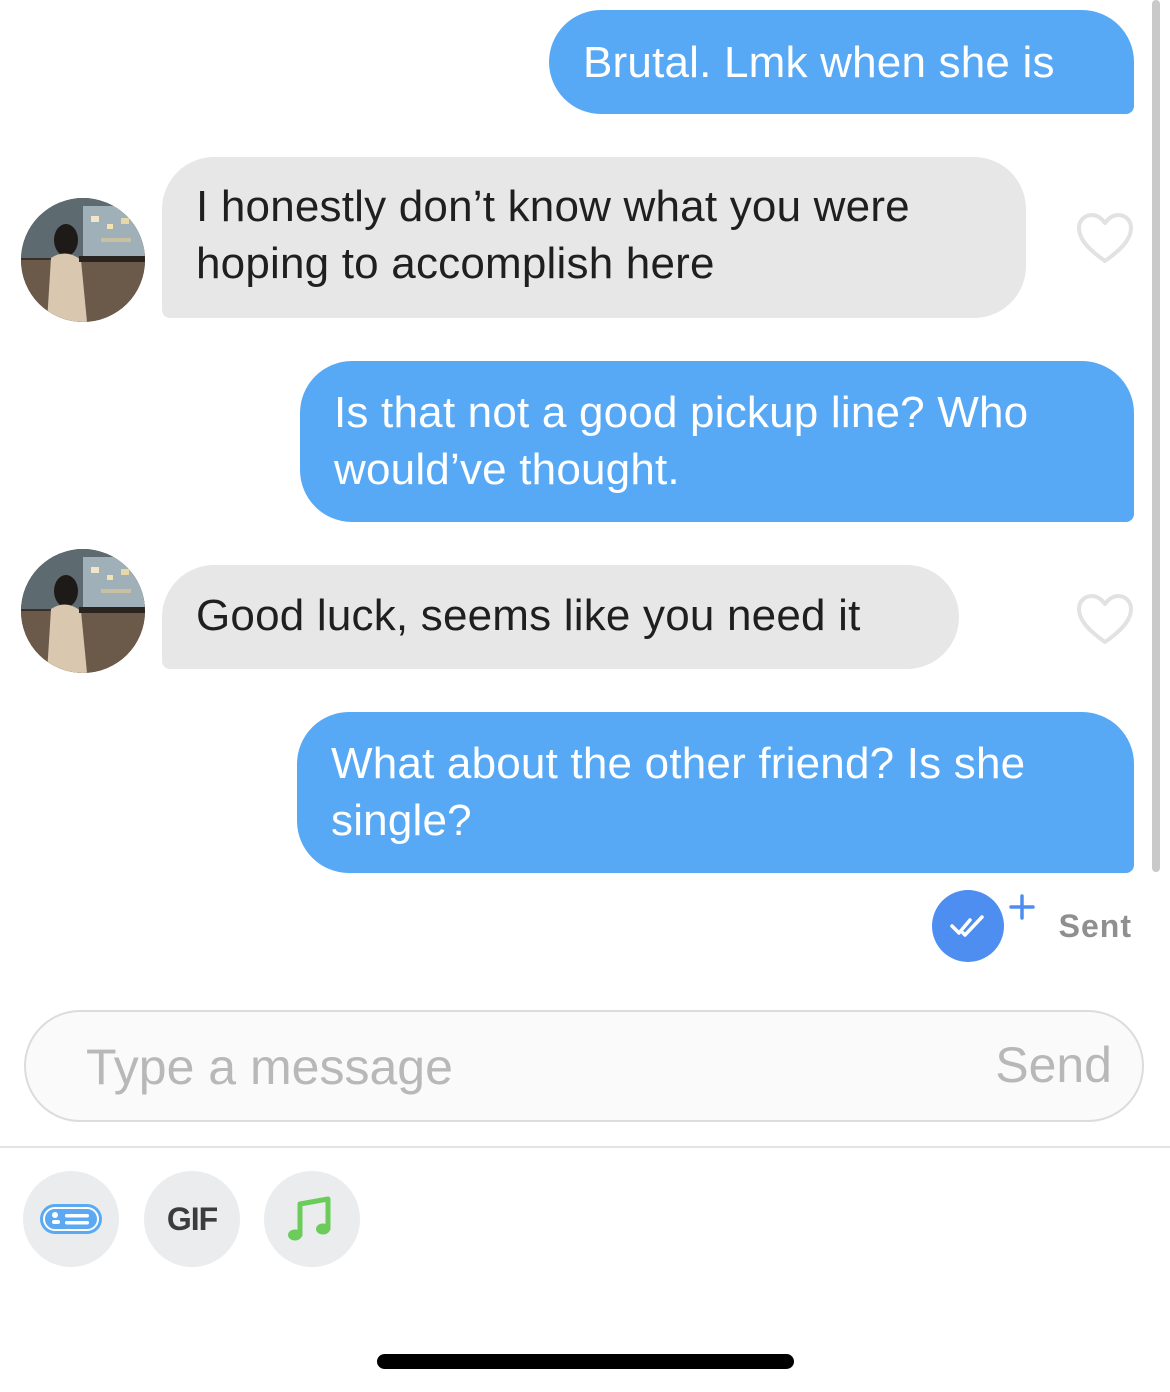 The height and width of the screenshot is (1392, 1170). I want to click on message-composer: Send, so click(584, 1066).